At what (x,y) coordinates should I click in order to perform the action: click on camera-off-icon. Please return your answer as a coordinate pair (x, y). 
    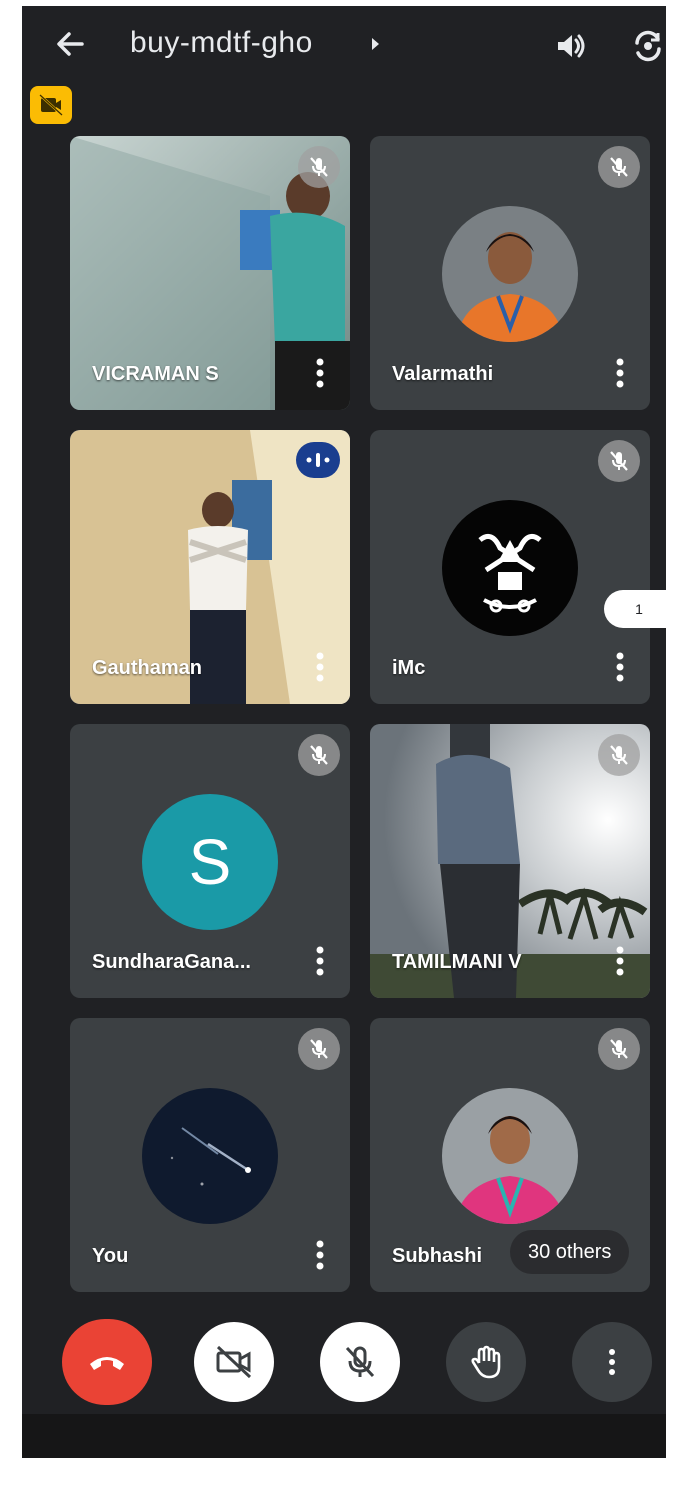
    Looking at the image, I should click on (234, 1362).